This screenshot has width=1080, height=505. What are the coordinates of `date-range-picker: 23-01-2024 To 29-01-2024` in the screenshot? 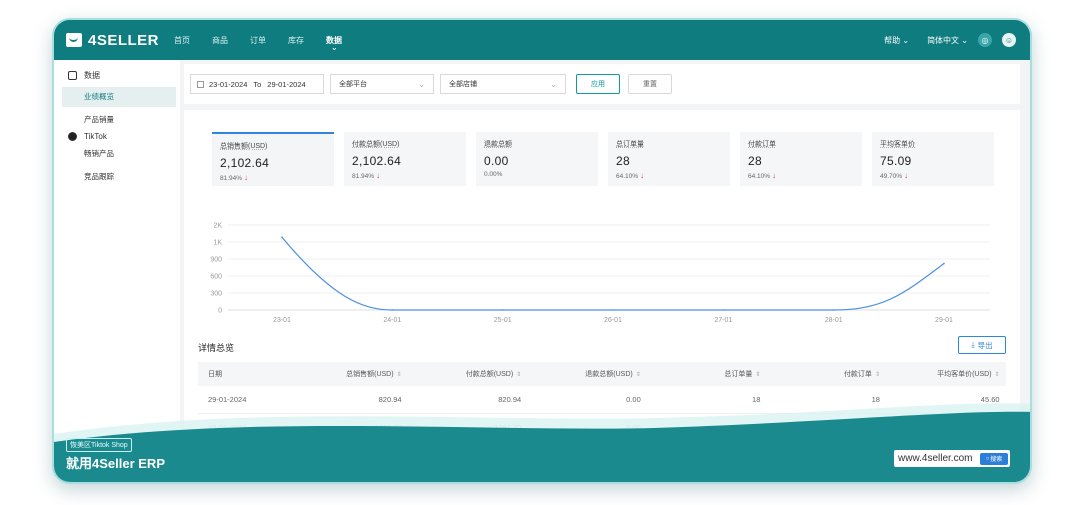 It's located at (257, 84).